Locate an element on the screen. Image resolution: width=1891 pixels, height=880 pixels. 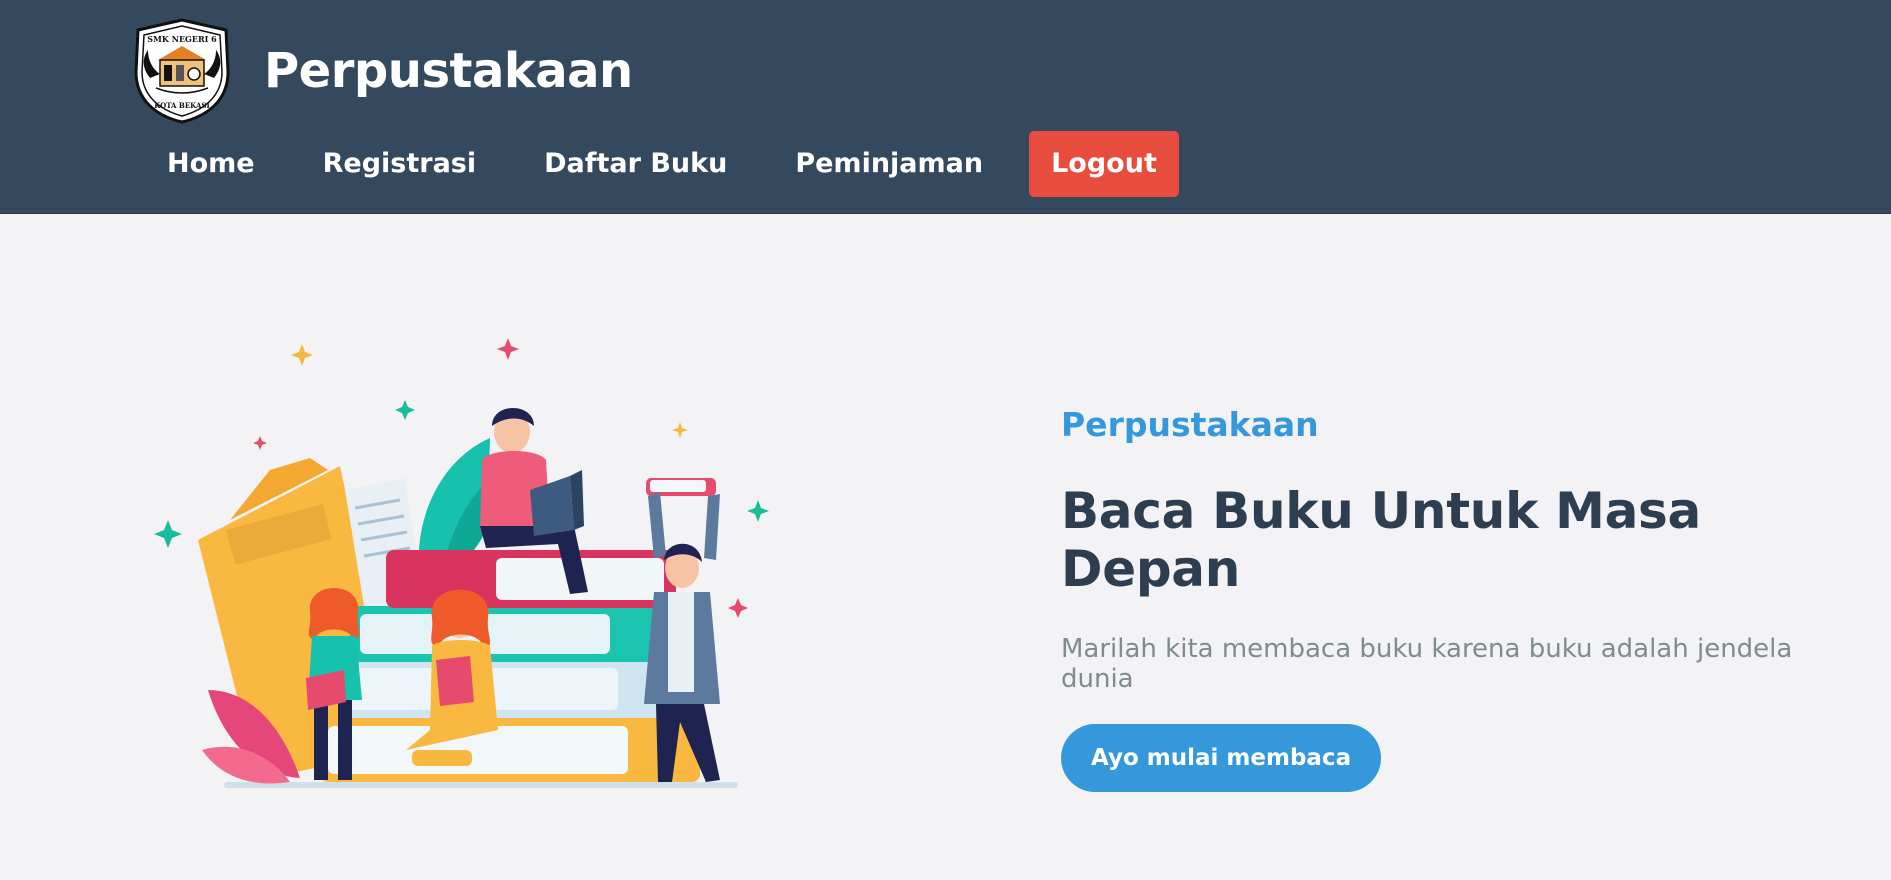
nav-peminjaman: Peminjaman is located at coordinates (889, 164).